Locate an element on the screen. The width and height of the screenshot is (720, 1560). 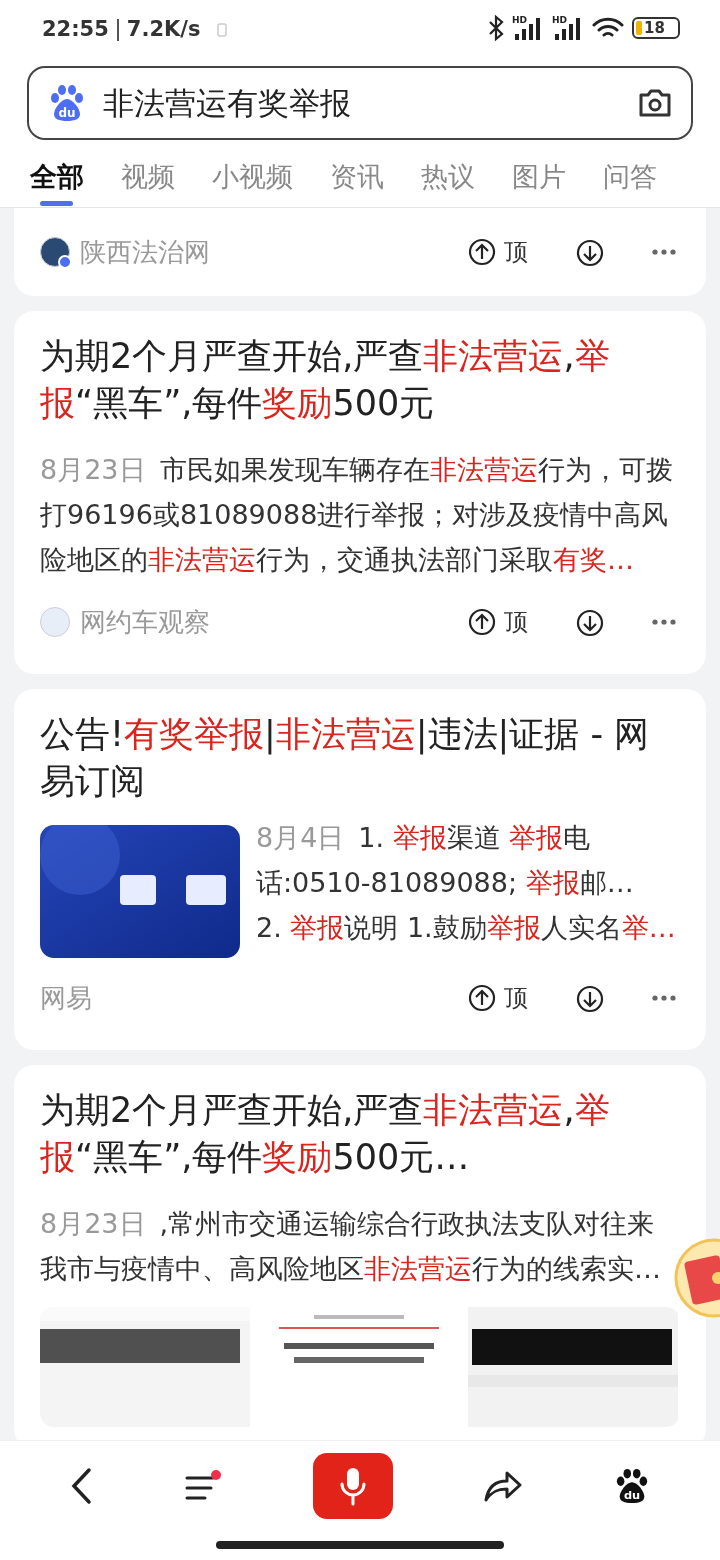
network-speed: 7.2K/s is located at coordinates (163, 29).